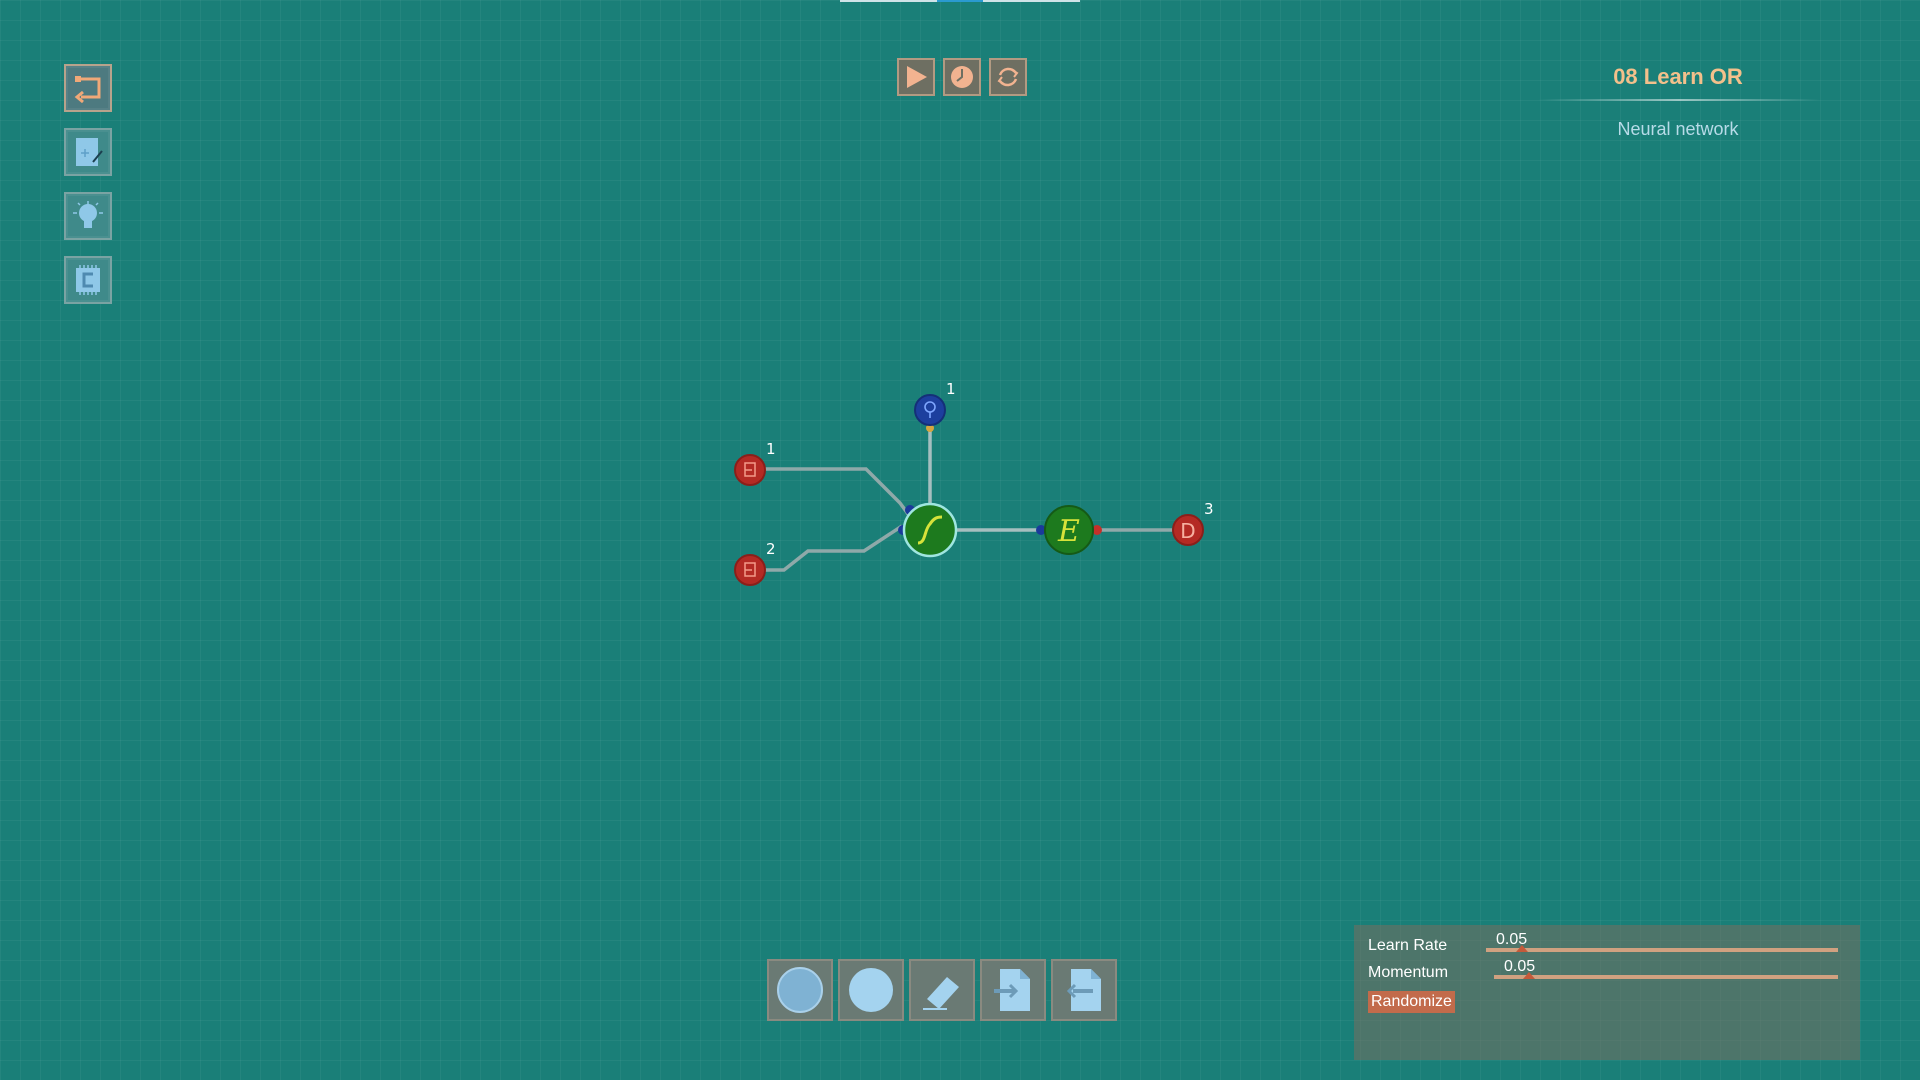 The height and width of the screenshot is (1080, 1920). I want to click on palette-eraser-button, so click(942, 990).